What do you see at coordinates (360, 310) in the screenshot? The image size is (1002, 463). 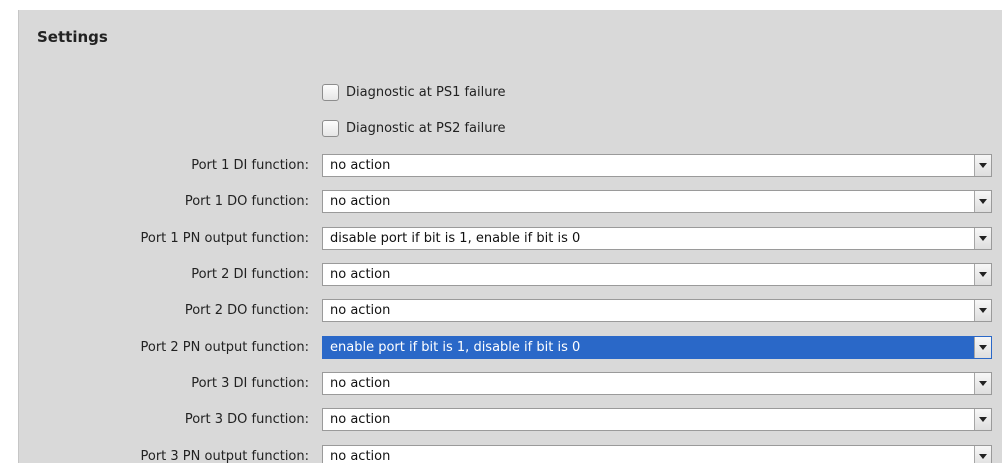 I see `port2-do-value: no action` at bounding box center [360, 310].